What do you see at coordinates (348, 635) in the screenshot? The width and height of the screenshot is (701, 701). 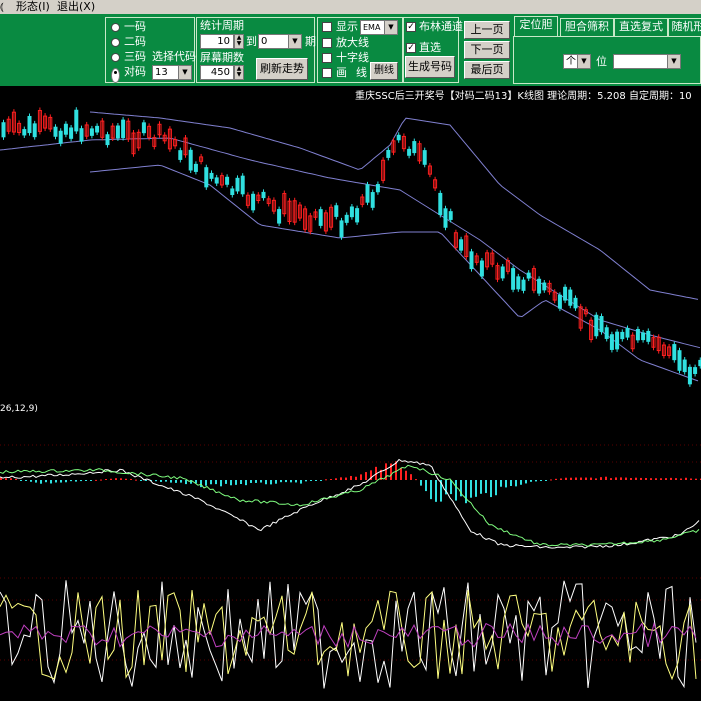 I see `kdj-j-line` at bounding box center [348, 635].